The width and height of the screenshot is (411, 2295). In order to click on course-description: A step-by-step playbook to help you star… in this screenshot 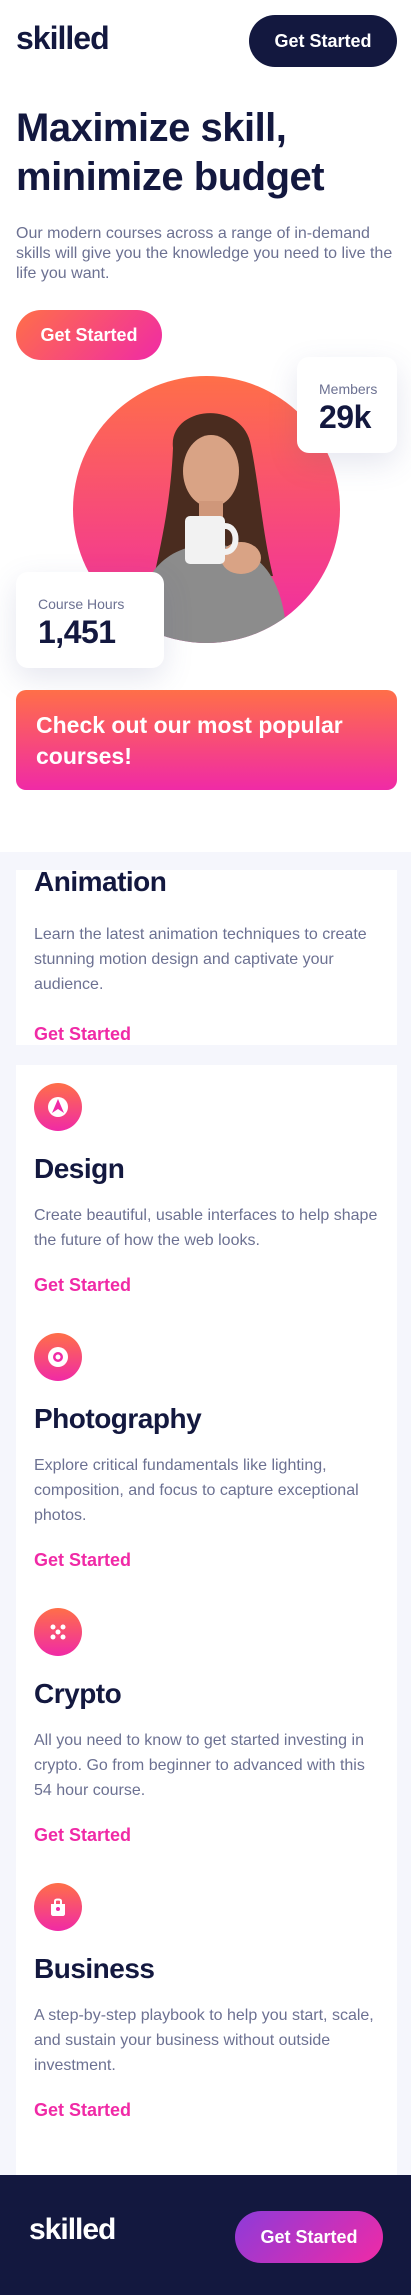, I will do `click(204, 2040)`.